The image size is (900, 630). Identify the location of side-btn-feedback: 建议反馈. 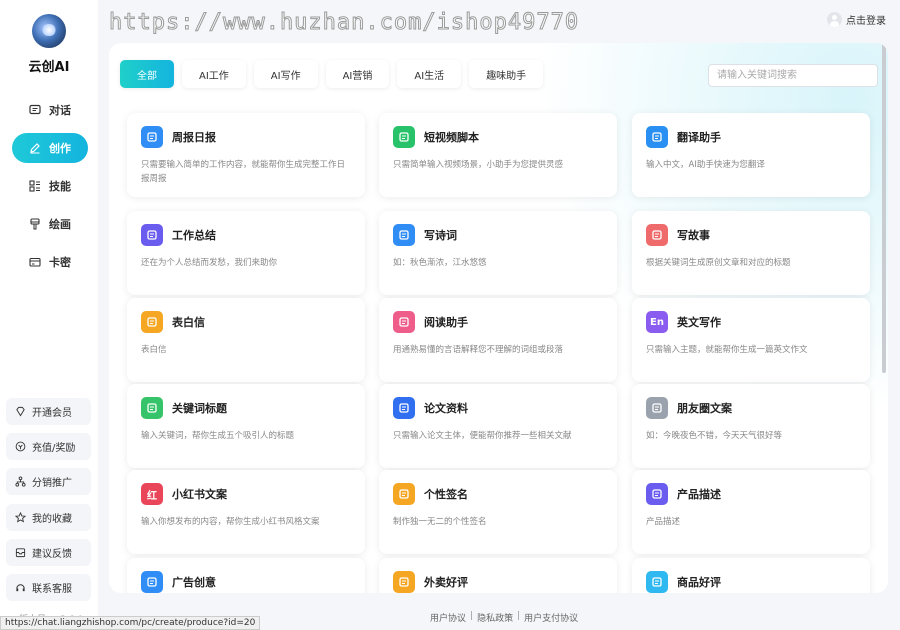
(48, 552).